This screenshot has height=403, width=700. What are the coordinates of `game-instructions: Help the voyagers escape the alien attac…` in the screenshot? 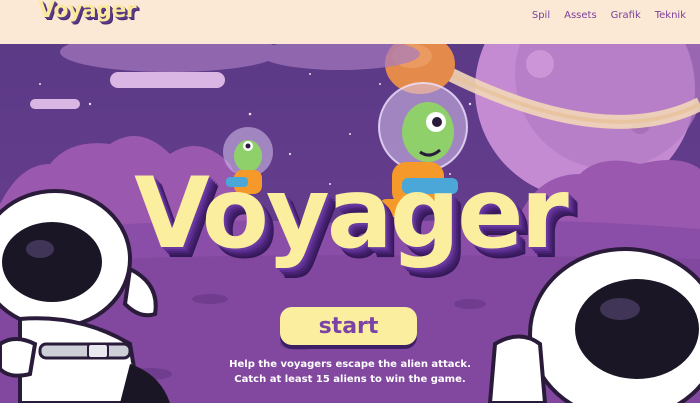 It's located at (350, 372).